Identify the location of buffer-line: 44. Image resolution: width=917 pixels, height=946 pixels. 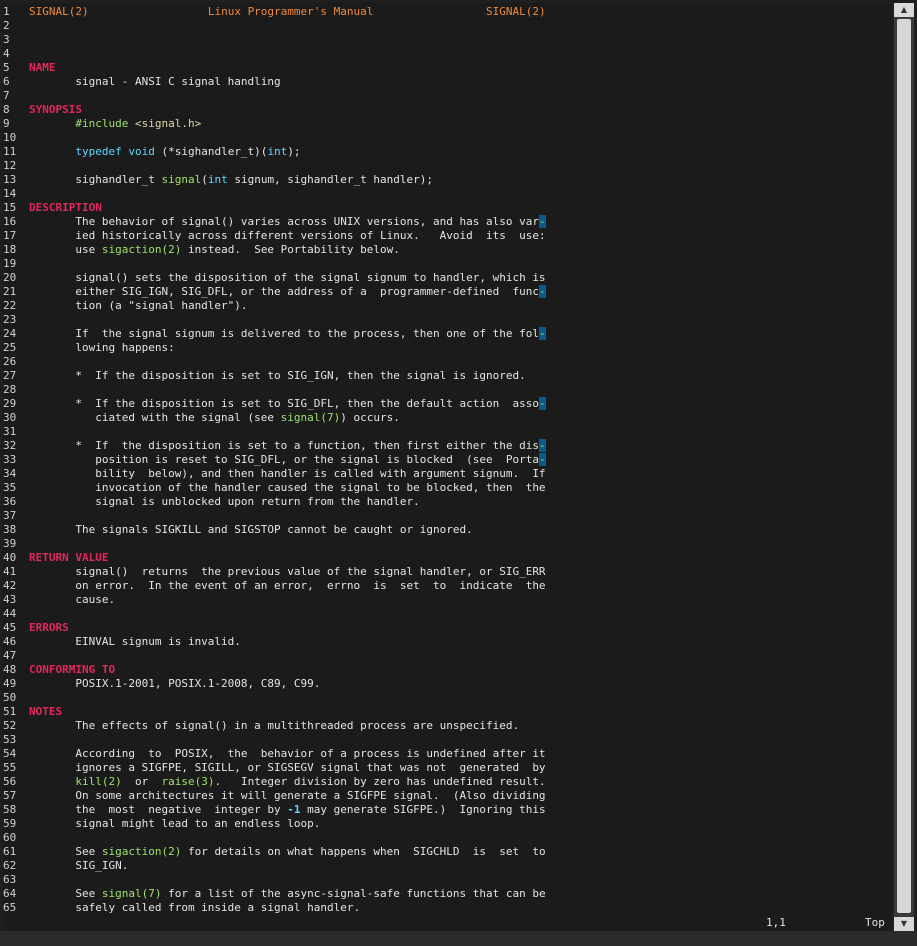
(443, 614).